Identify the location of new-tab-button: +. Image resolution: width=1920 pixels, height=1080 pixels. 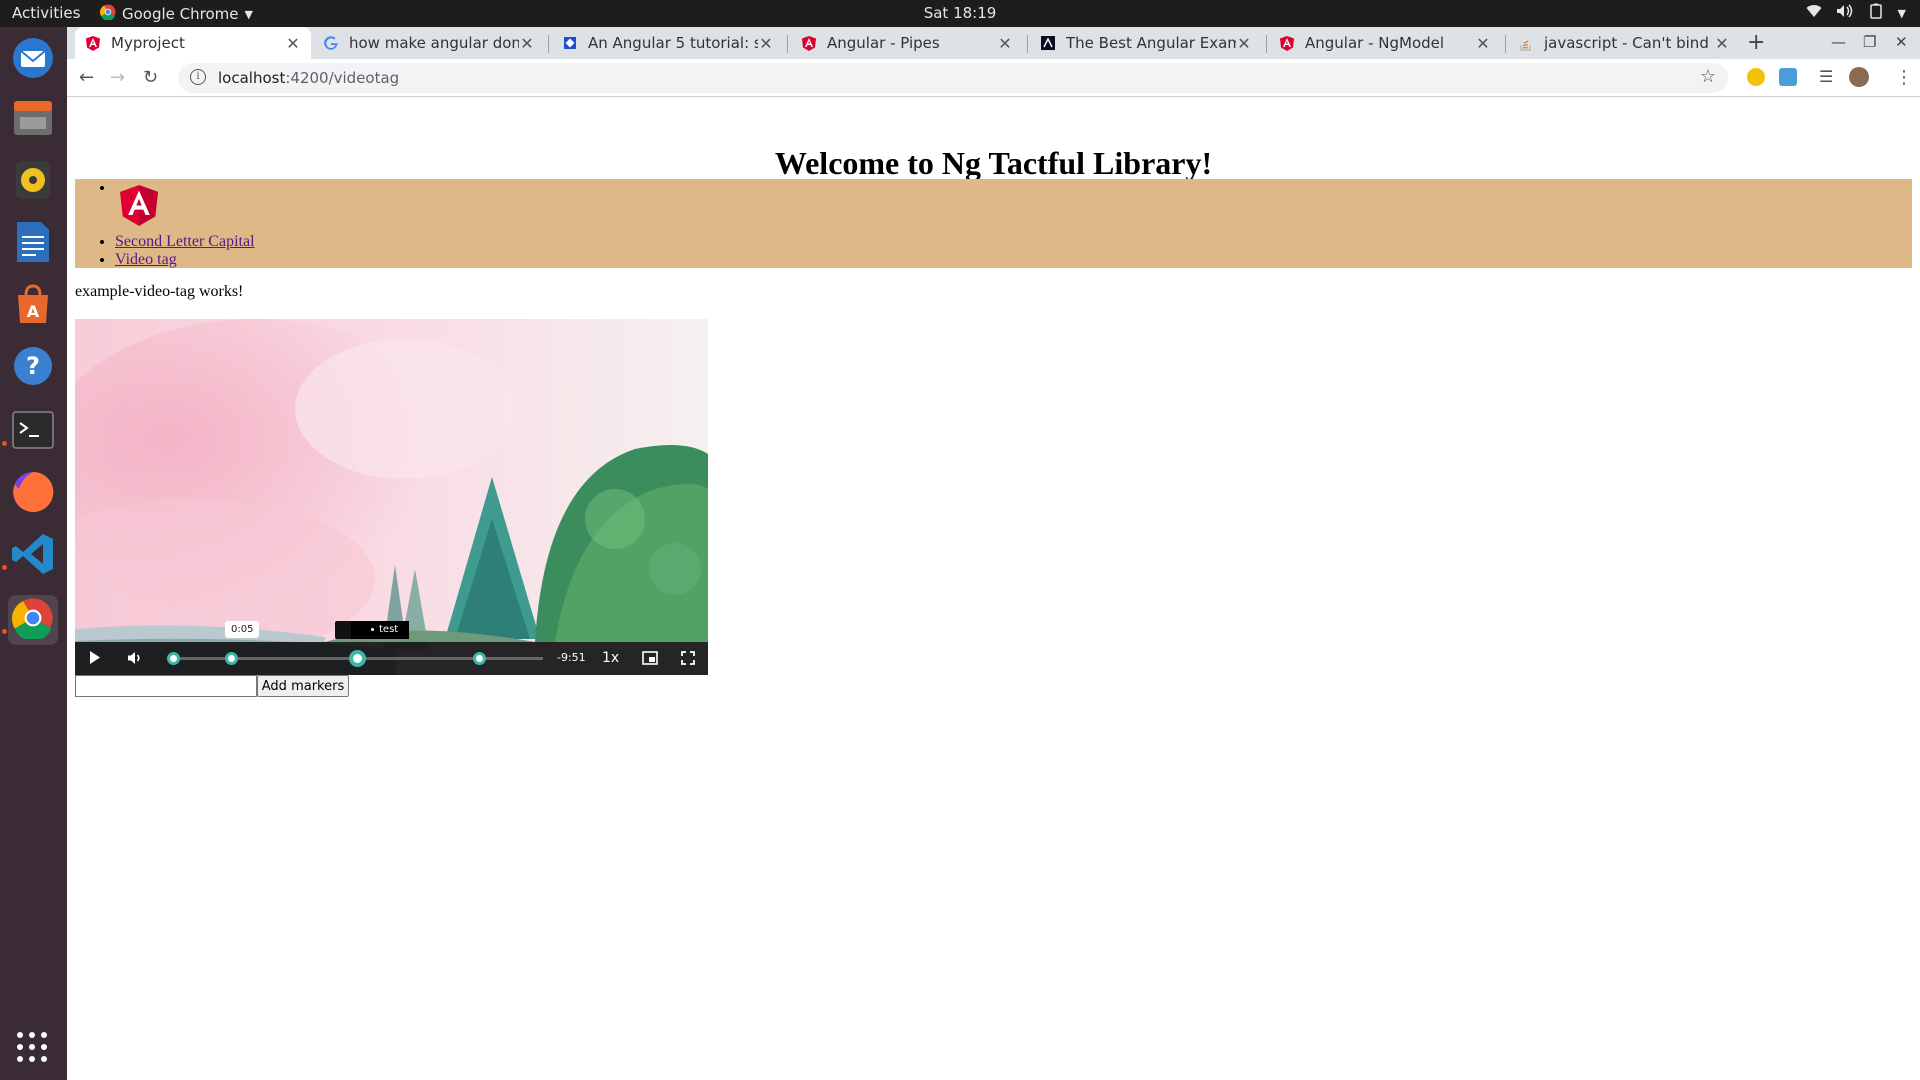
(1756, 42).